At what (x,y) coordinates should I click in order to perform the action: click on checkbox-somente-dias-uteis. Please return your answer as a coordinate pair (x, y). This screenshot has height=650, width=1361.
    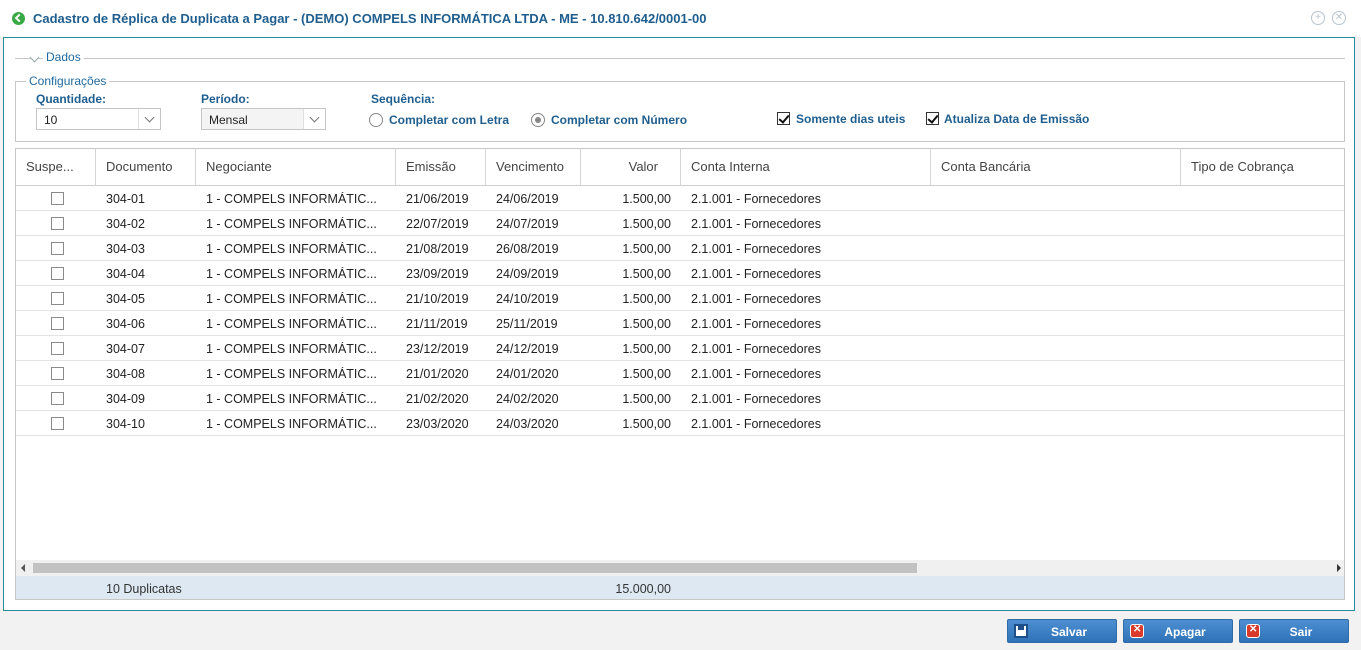
    Looking at the image, I should click on (783, 118).